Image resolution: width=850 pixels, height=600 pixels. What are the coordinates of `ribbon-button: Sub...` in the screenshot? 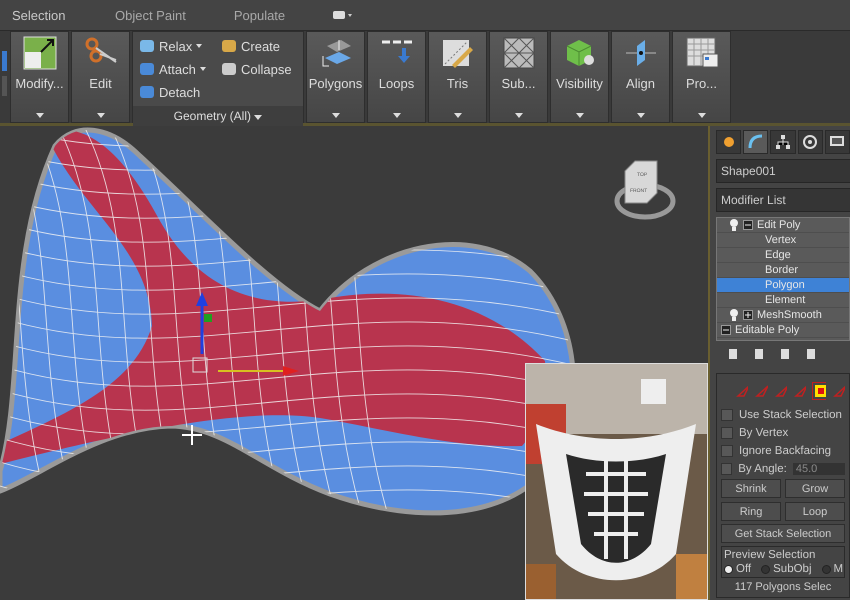 It's located at (518, 77).